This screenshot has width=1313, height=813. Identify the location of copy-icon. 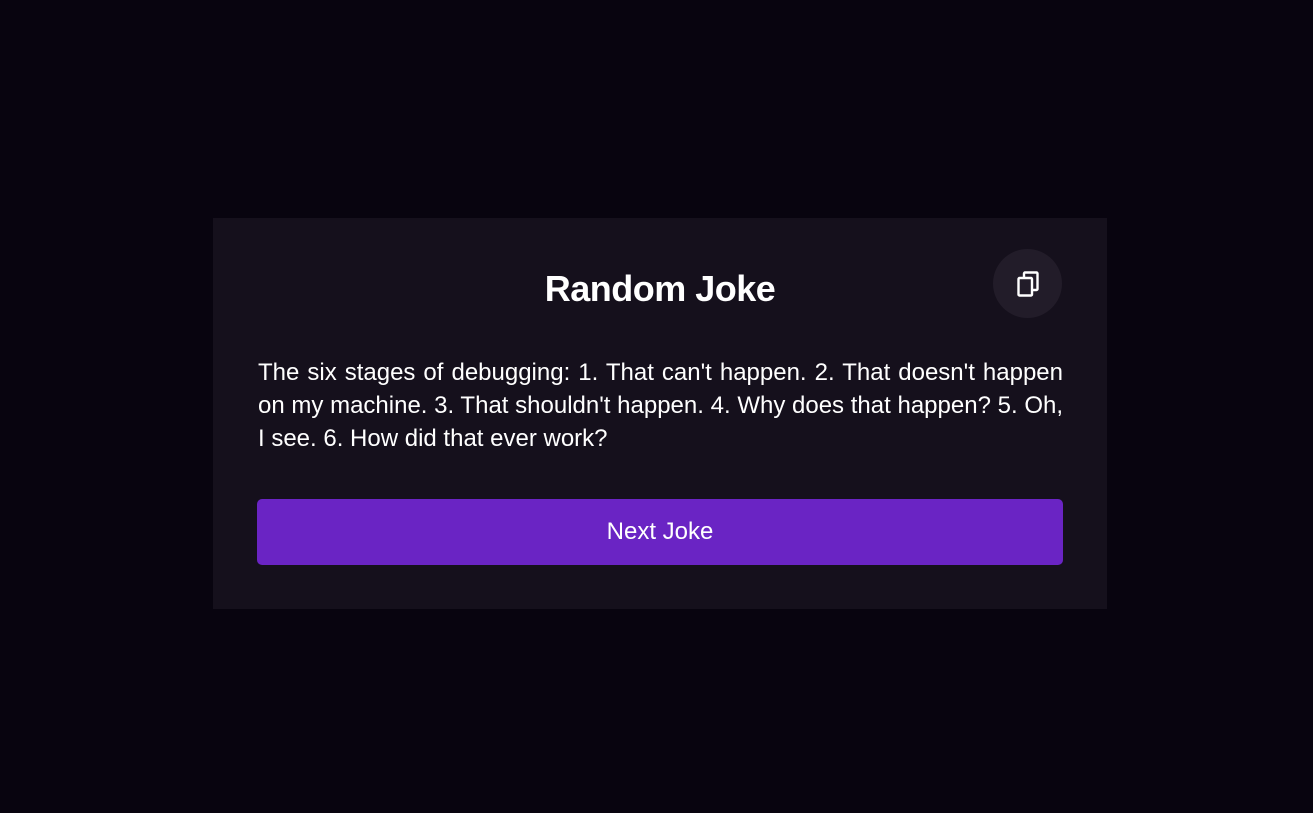
(1028, 284).